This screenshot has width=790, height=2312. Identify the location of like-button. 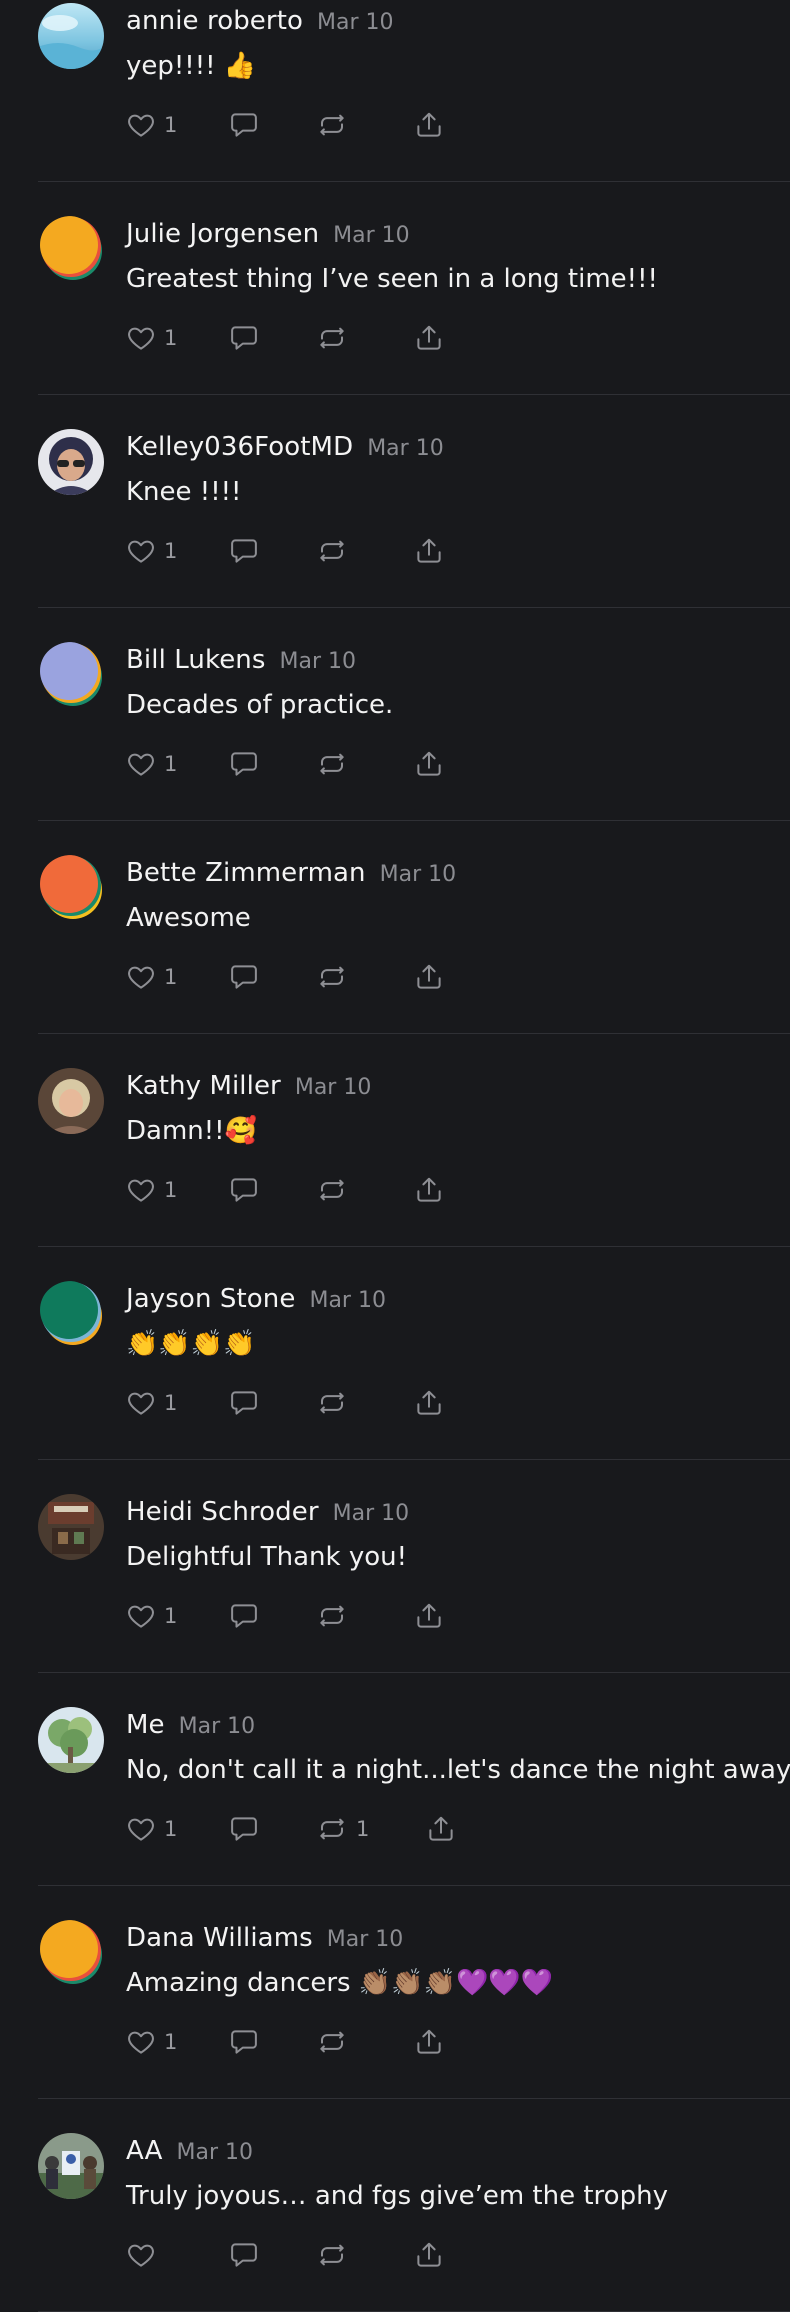
(141, 2255).